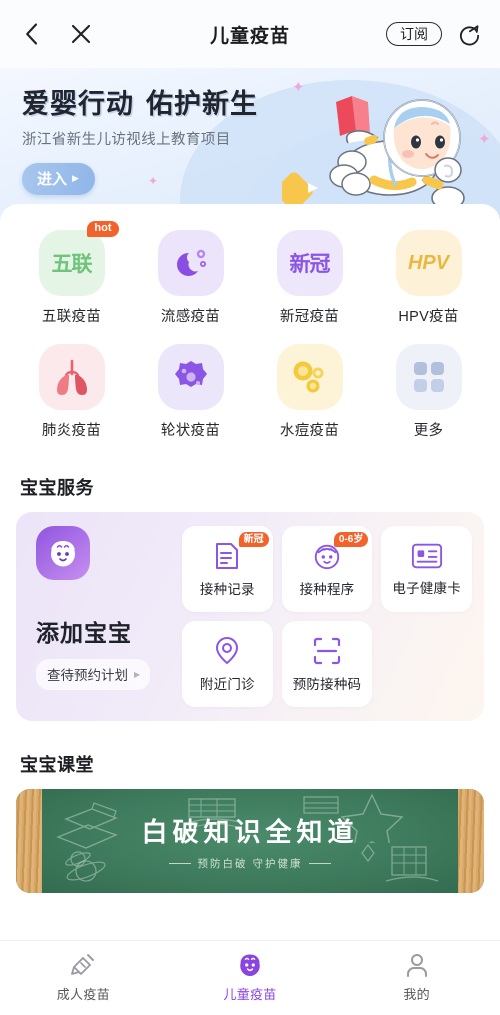 This screenshot has height=1015, width=500. I want to click on banner-subtitle-row: 预防白破 守护健康, so click(250, 863).